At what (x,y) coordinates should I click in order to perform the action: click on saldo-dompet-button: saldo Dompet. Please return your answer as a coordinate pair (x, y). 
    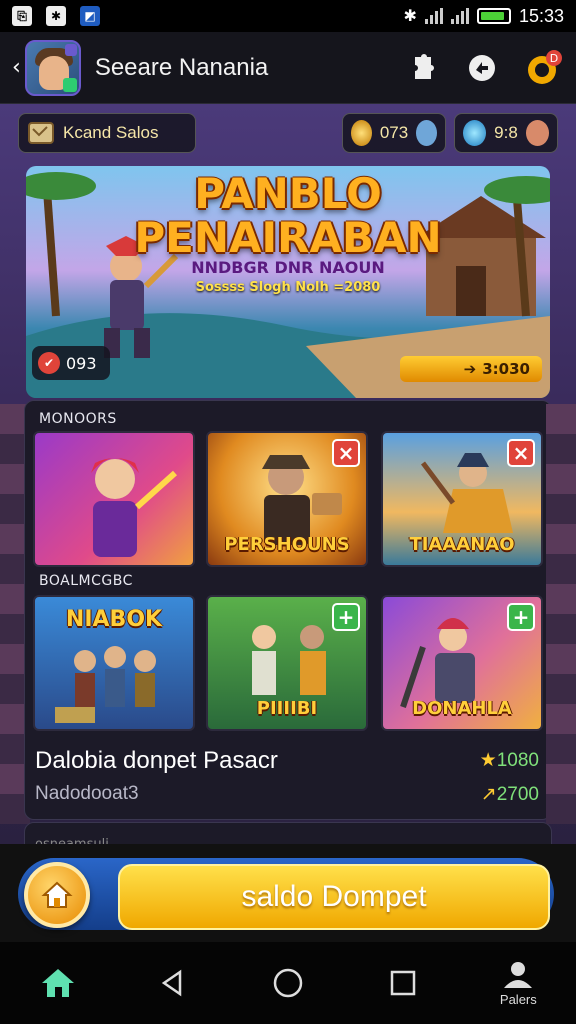
    Looking at the image, I should click on (334, 897).